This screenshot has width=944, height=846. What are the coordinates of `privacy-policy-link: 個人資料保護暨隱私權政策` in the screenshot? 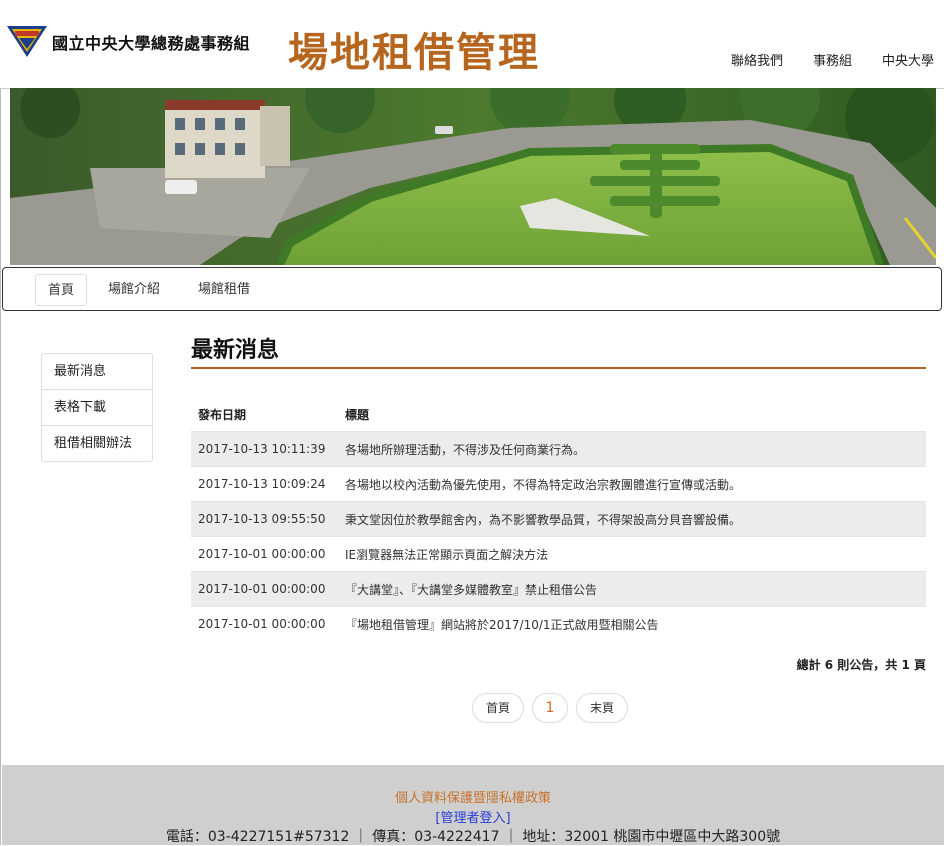 It's located at (473, 796).